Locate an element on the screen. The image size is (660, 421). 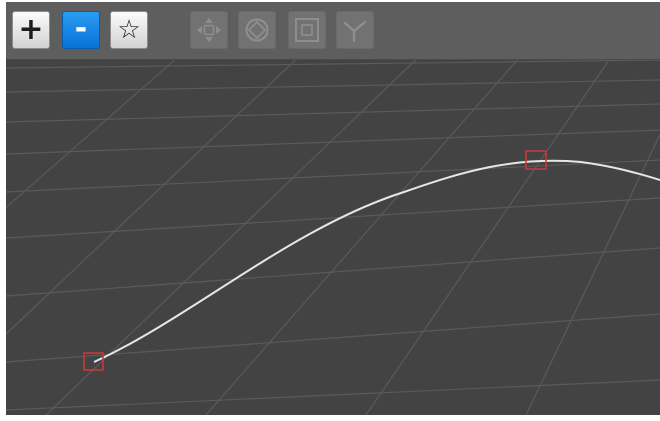
move-arrows-icon is located at coordinates (209, 30).